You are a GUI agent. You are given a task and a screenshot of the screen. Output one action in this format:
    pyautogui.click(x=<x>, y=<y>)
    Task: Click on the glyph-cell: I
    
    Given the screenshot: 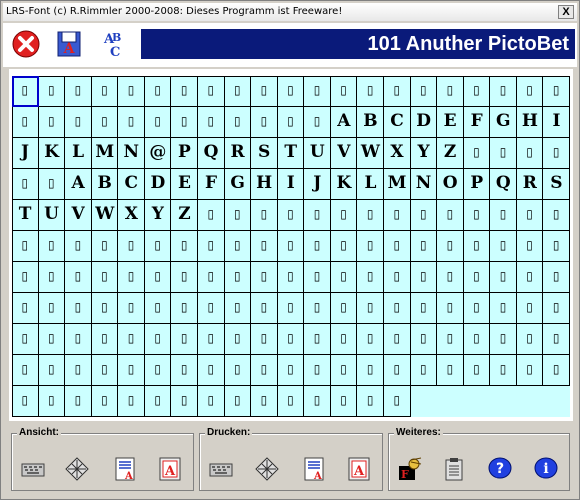 What is the action you would take?
    pyautogui.click(x=556, y=122)
    